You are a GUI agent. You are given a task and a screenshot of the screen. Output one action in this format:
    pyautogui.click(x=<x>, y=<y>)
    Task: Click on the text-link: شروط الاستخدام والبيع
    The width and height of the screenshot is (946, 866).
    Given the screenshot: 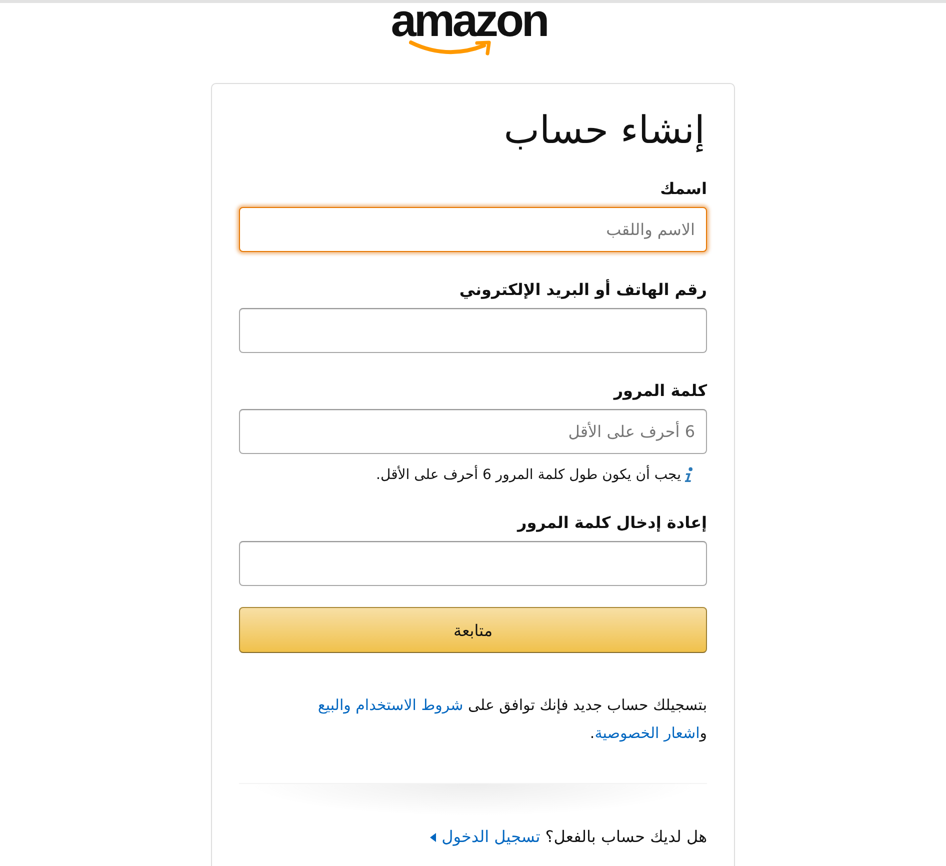 What is the action you would take?
    pyautogui.click(x=391, y=705)
    